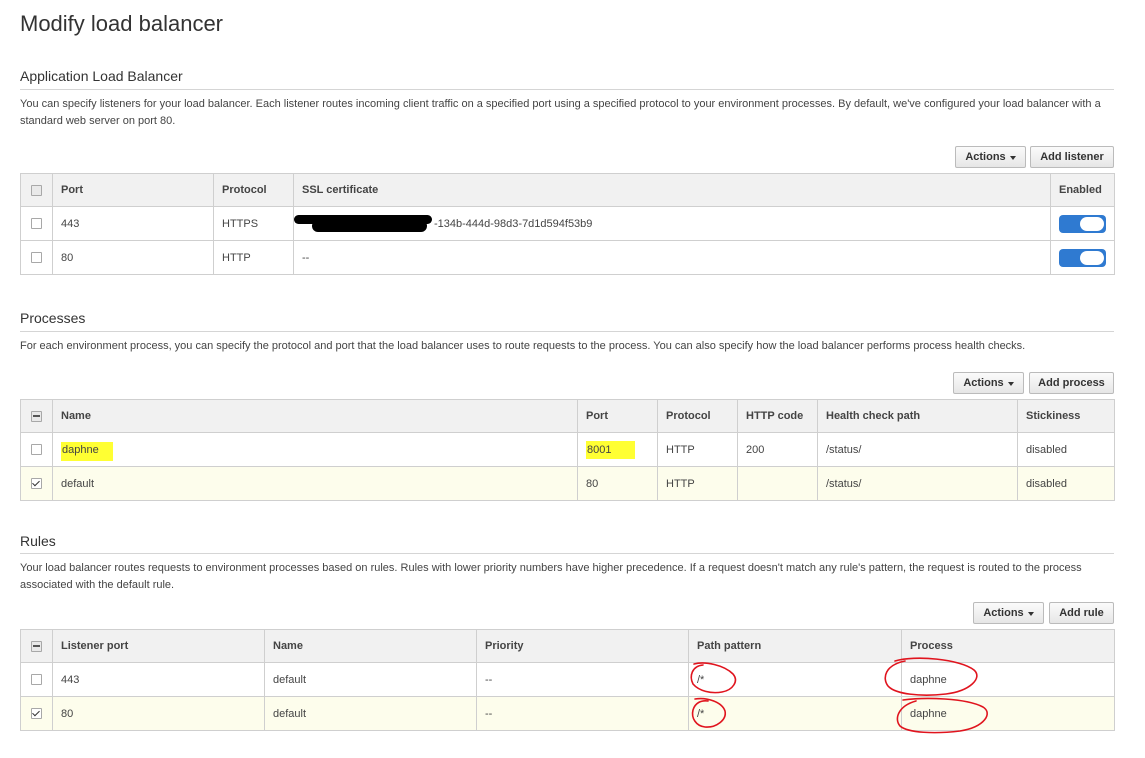 The height and width of the screenshot is (758, 1145). What do you see at coordinates (777, 449) in the screenshot?
I see `process-http-code: 200` at bounding box center [777, 449].